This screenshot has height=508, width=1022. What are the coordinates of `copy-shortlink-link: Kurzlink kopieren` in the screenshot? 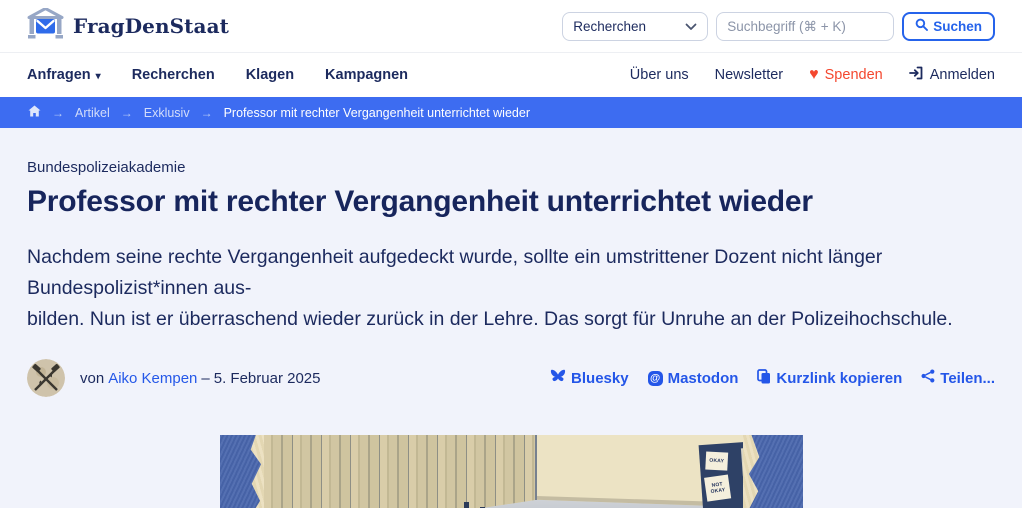 It's located at (830, 378).